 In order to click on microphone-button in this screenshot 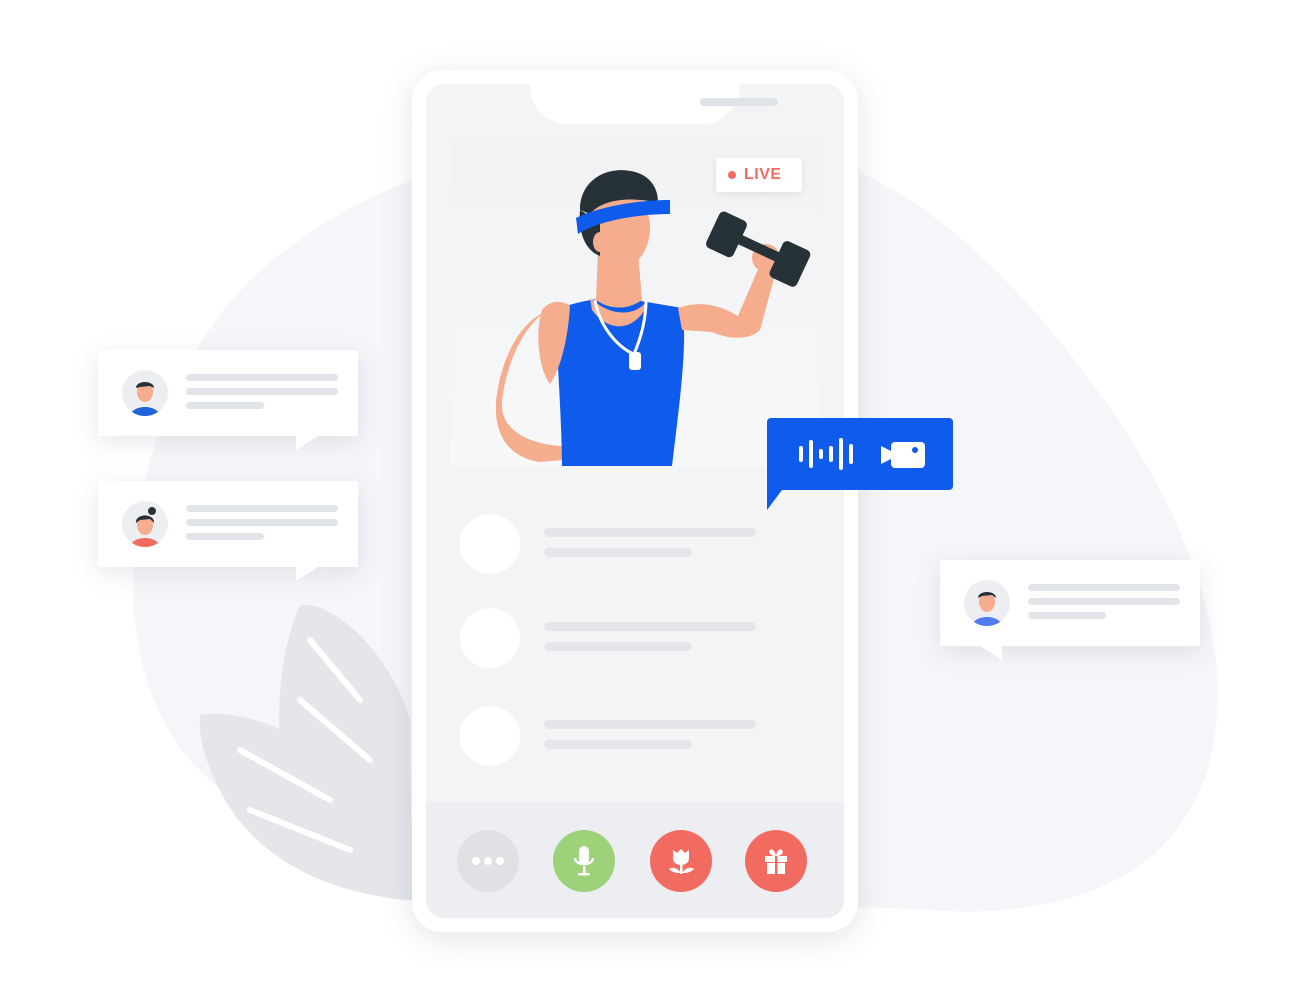, I will do `click(584, 861)`.